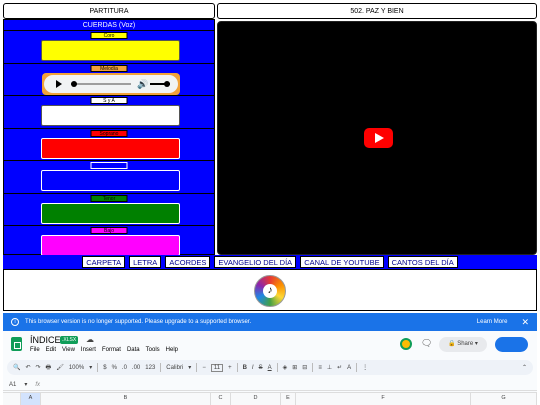 The height and width of the screenshot is (405, 540). Describe the element at coordinates (261, 368) in the screenshot. I see `strikethrough-icon: S` at that location.